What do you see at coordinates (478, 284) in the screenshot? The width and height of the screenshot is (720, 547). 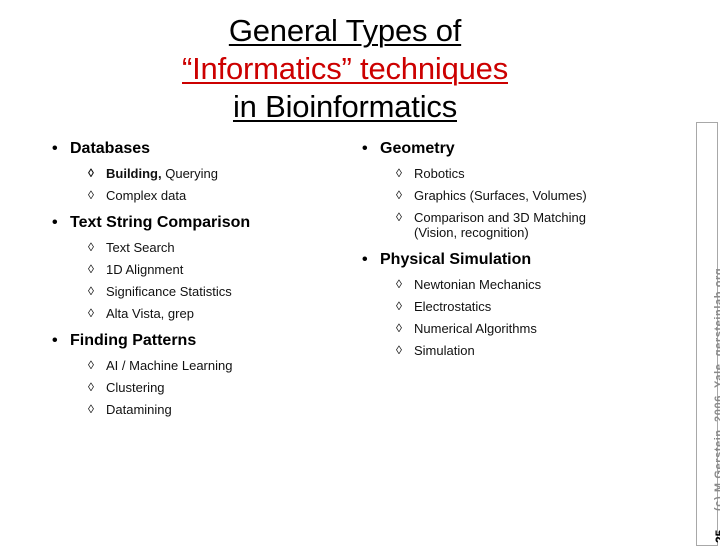 I see `list-item-label: Newtonian Mechanics` at bounding box center [478, 284].